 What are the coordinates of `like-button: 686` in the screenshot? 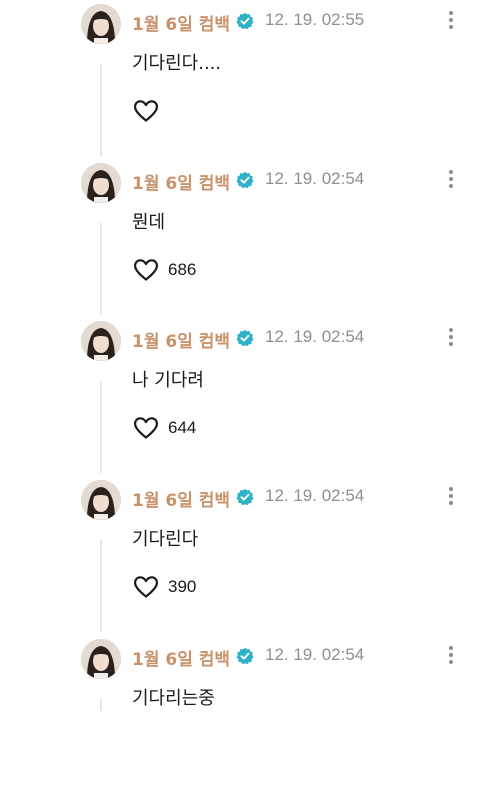 It's located at (164, 270).